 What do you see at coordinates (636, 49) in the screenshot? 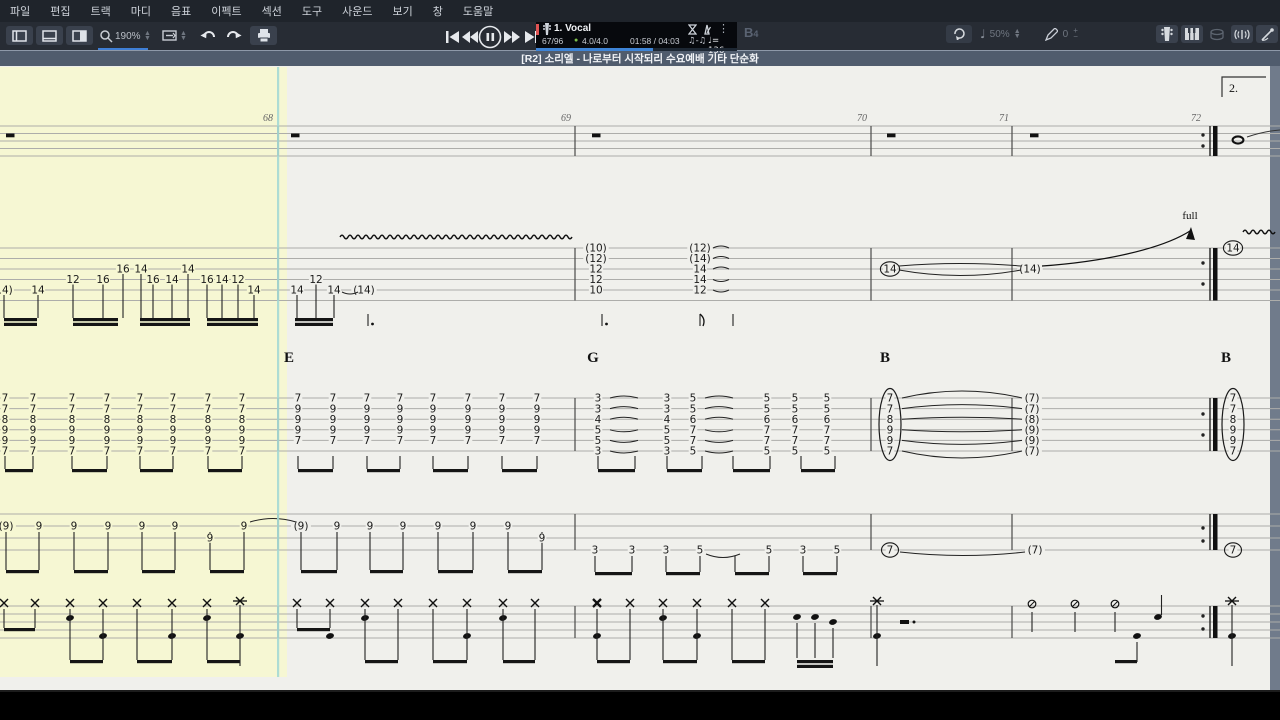
I see `progress-bar` at bounding box center [636, 49].